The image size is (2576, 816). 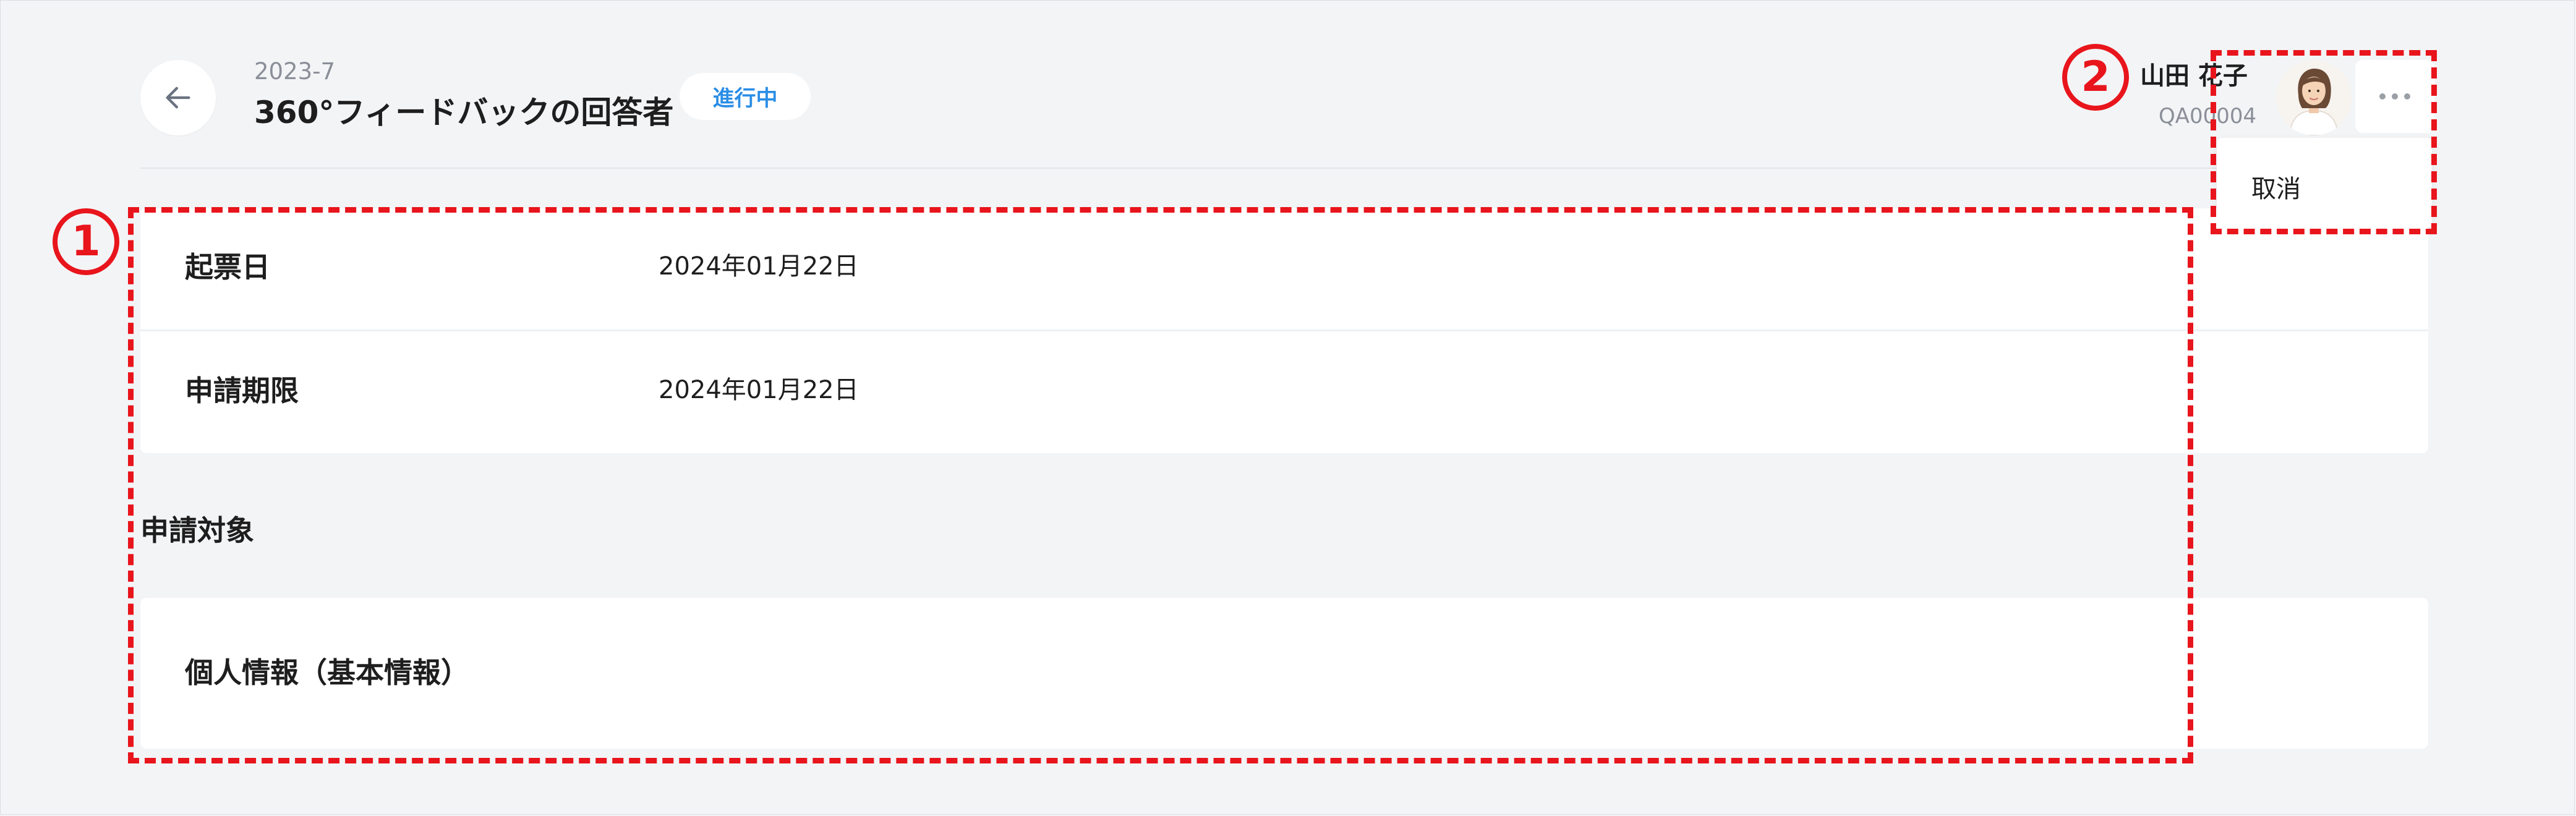 I want to click on request-id: 2023-7, so click(x=295, y=71).